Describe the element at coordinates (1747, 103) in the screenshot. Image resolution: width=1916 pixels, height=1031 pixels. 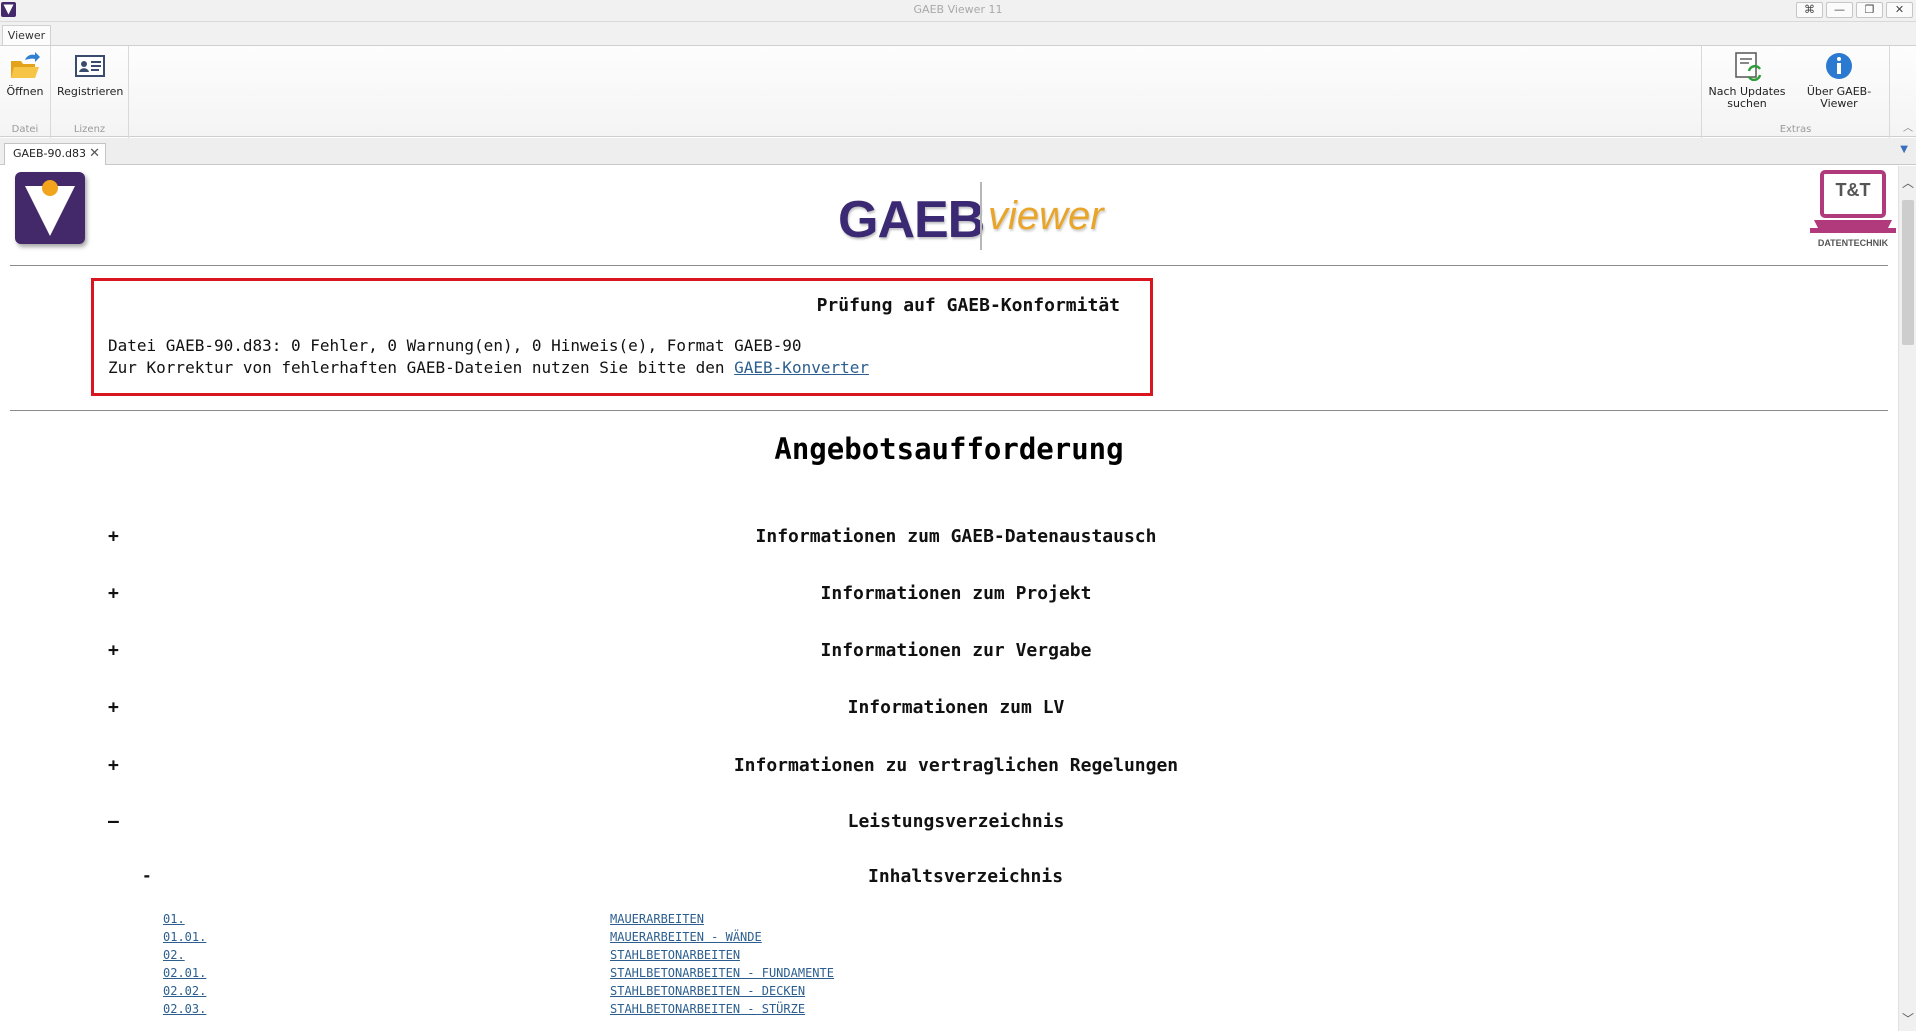
I see `check-updates-label-line2: suchen` at that location.